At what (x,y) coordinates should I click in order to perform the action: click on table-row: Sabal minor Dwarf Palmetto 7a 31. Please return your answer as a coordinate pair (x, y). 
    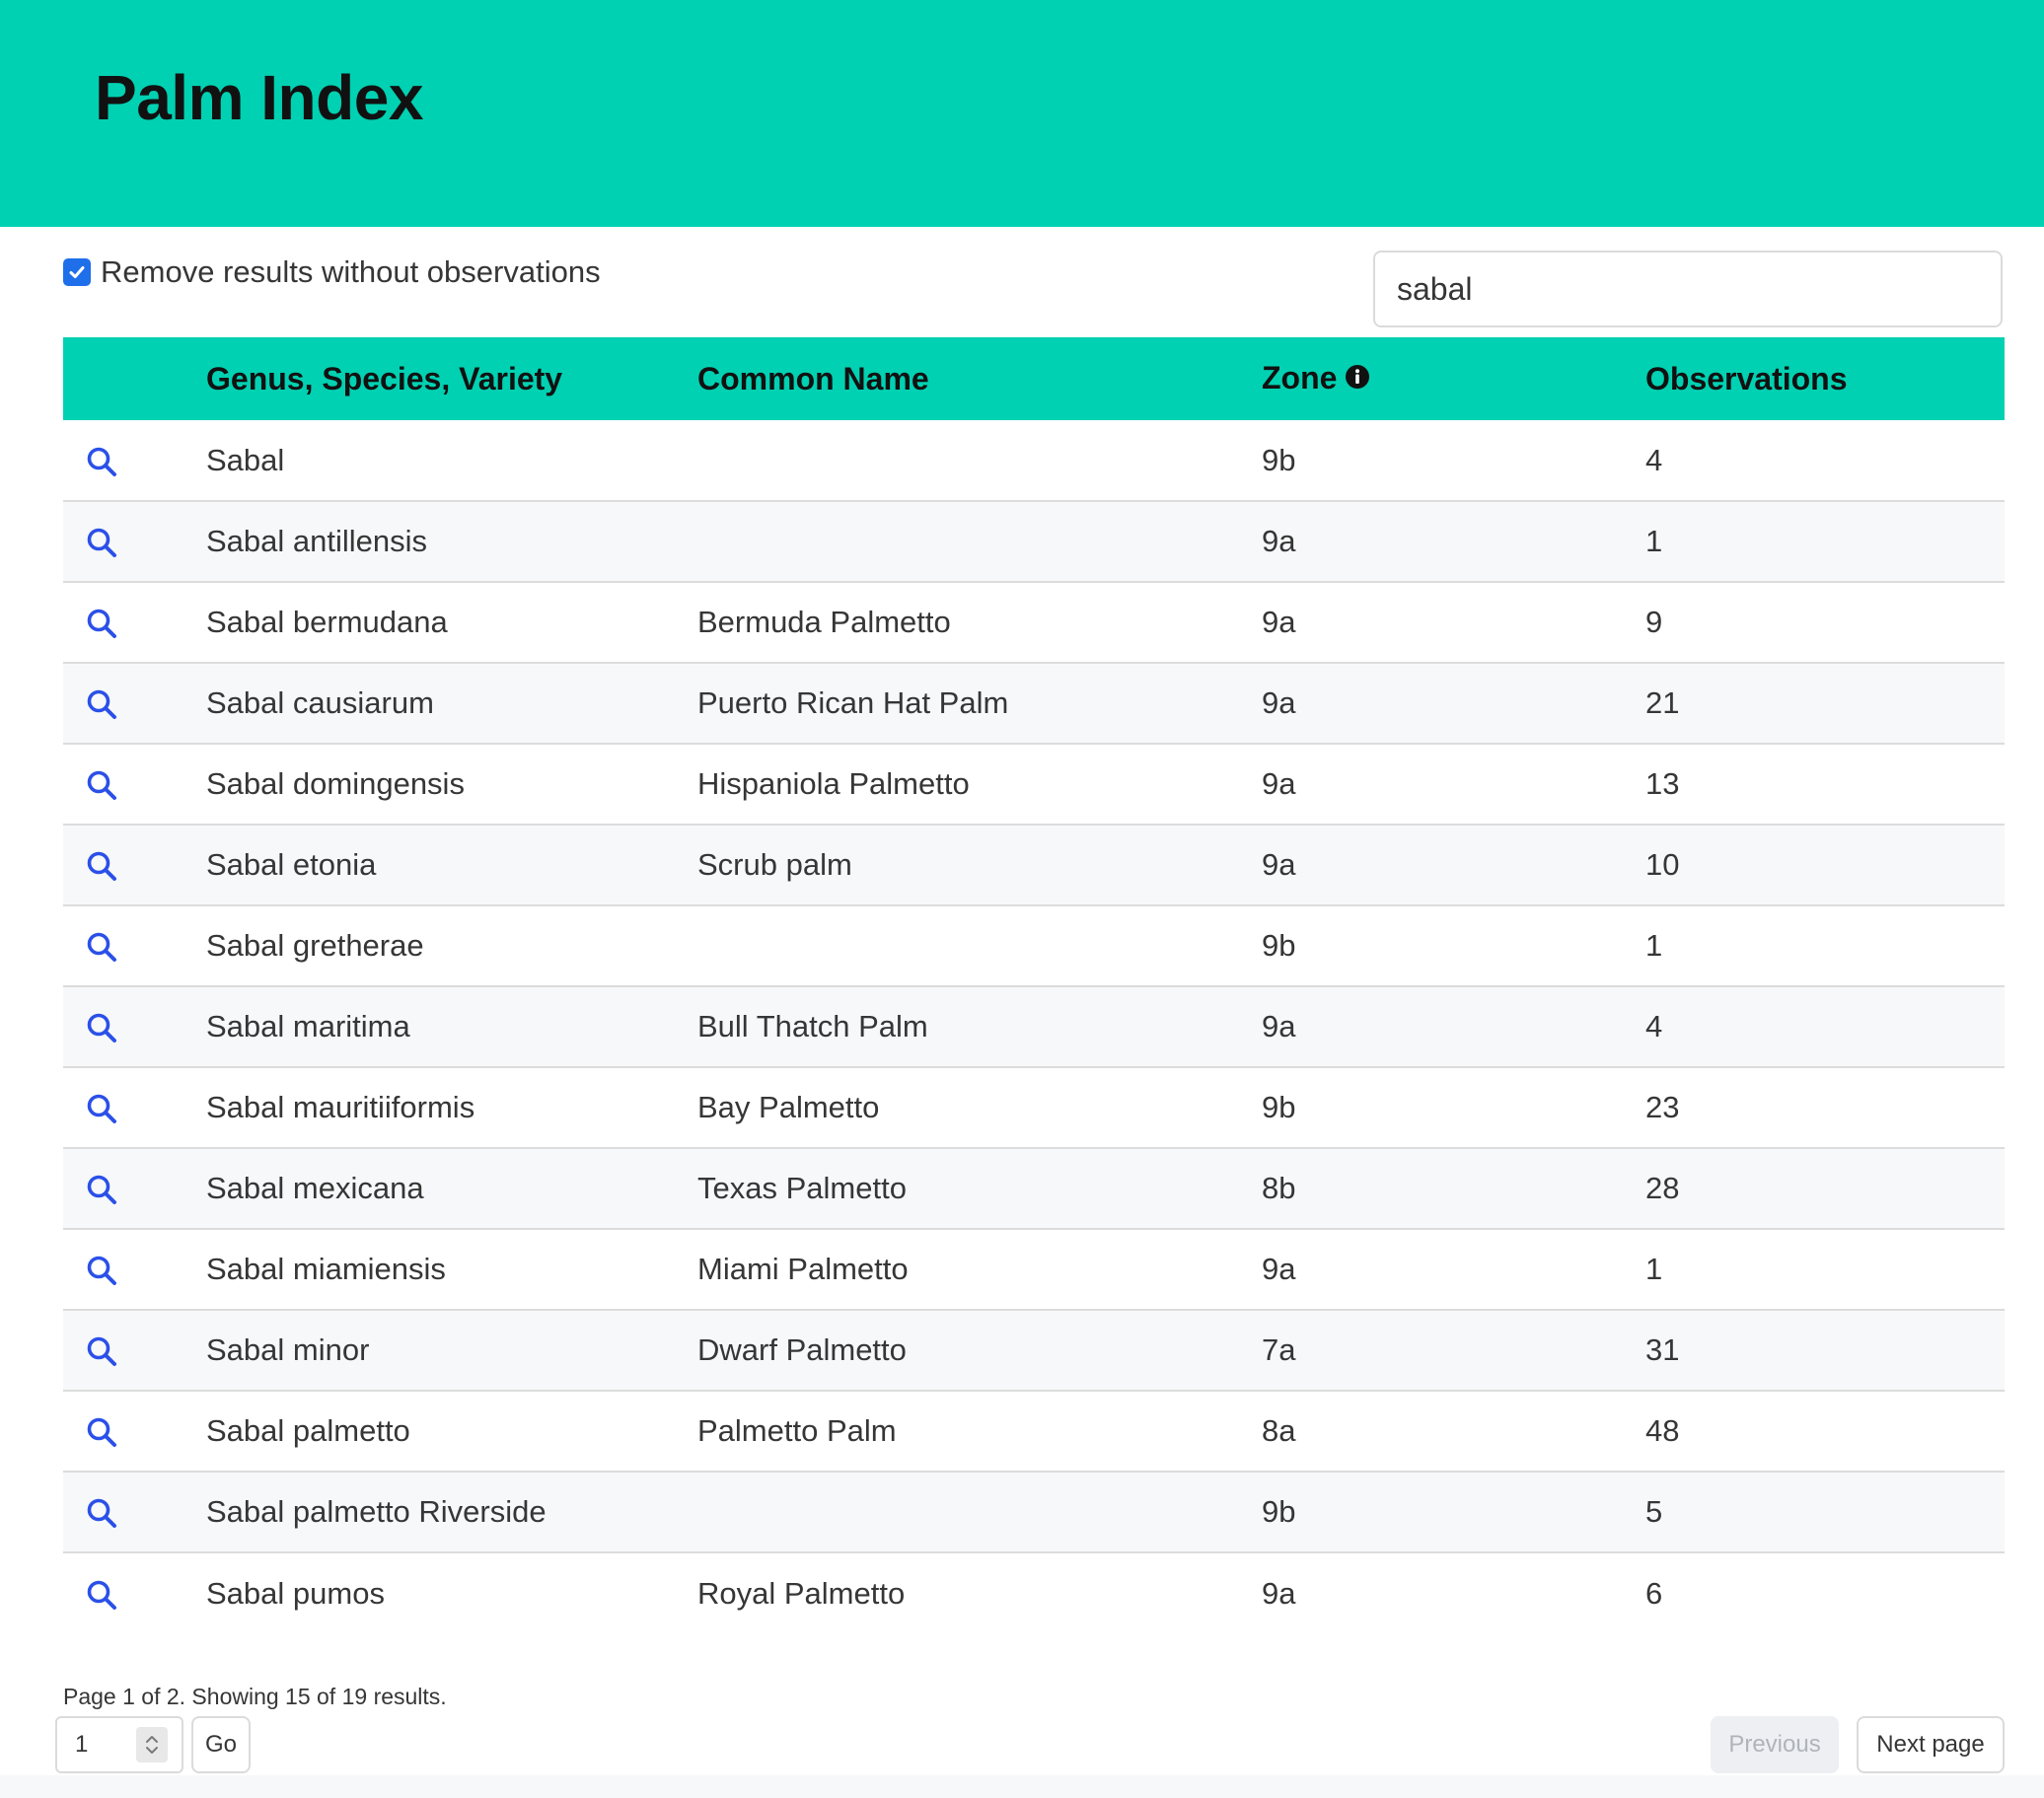
    Looking at the image, I should click on (1034, 1350).